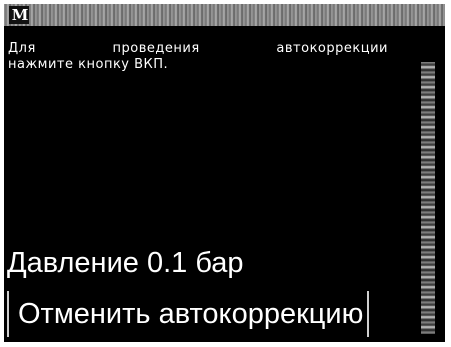 The height and width of the screenshot is (347, 451). What do you see at coordinates (22, 48) in the screenshot?
I see `instruction-word: Для` at bounding box center [22, 48].